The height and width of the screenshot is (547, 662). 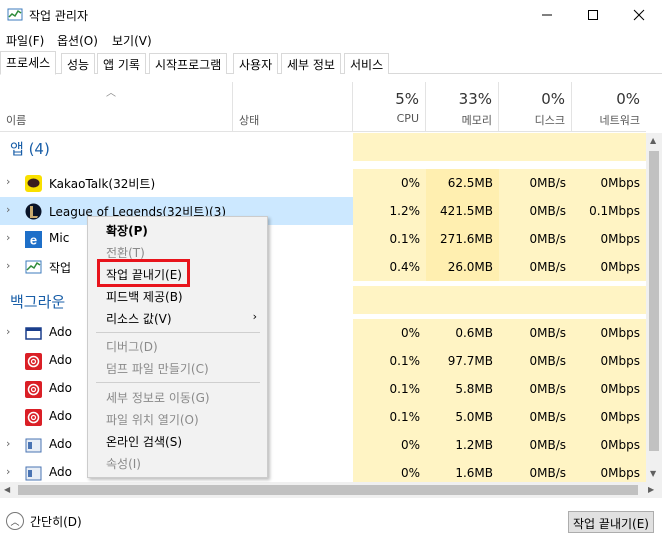 What do you see at coordinates (188, 63) in the screenshot?
I see `tab-startup: 시작프로그램` at bounding box center [188, 63].